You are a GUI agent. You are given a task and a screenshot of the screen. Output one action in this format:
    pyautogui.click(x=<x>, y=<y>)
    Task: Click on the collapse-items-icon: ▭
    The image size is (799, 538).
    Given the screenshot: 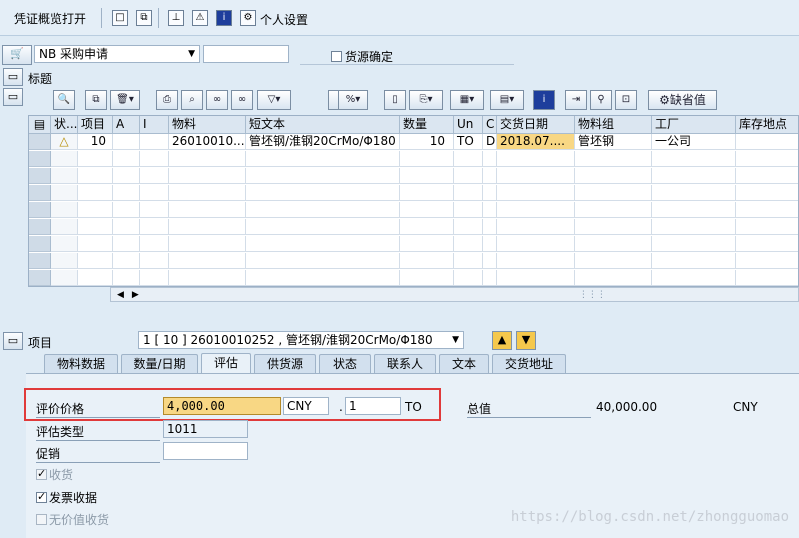 What is the action you would take?
    pyautogui.click(x=13, y=97)
    